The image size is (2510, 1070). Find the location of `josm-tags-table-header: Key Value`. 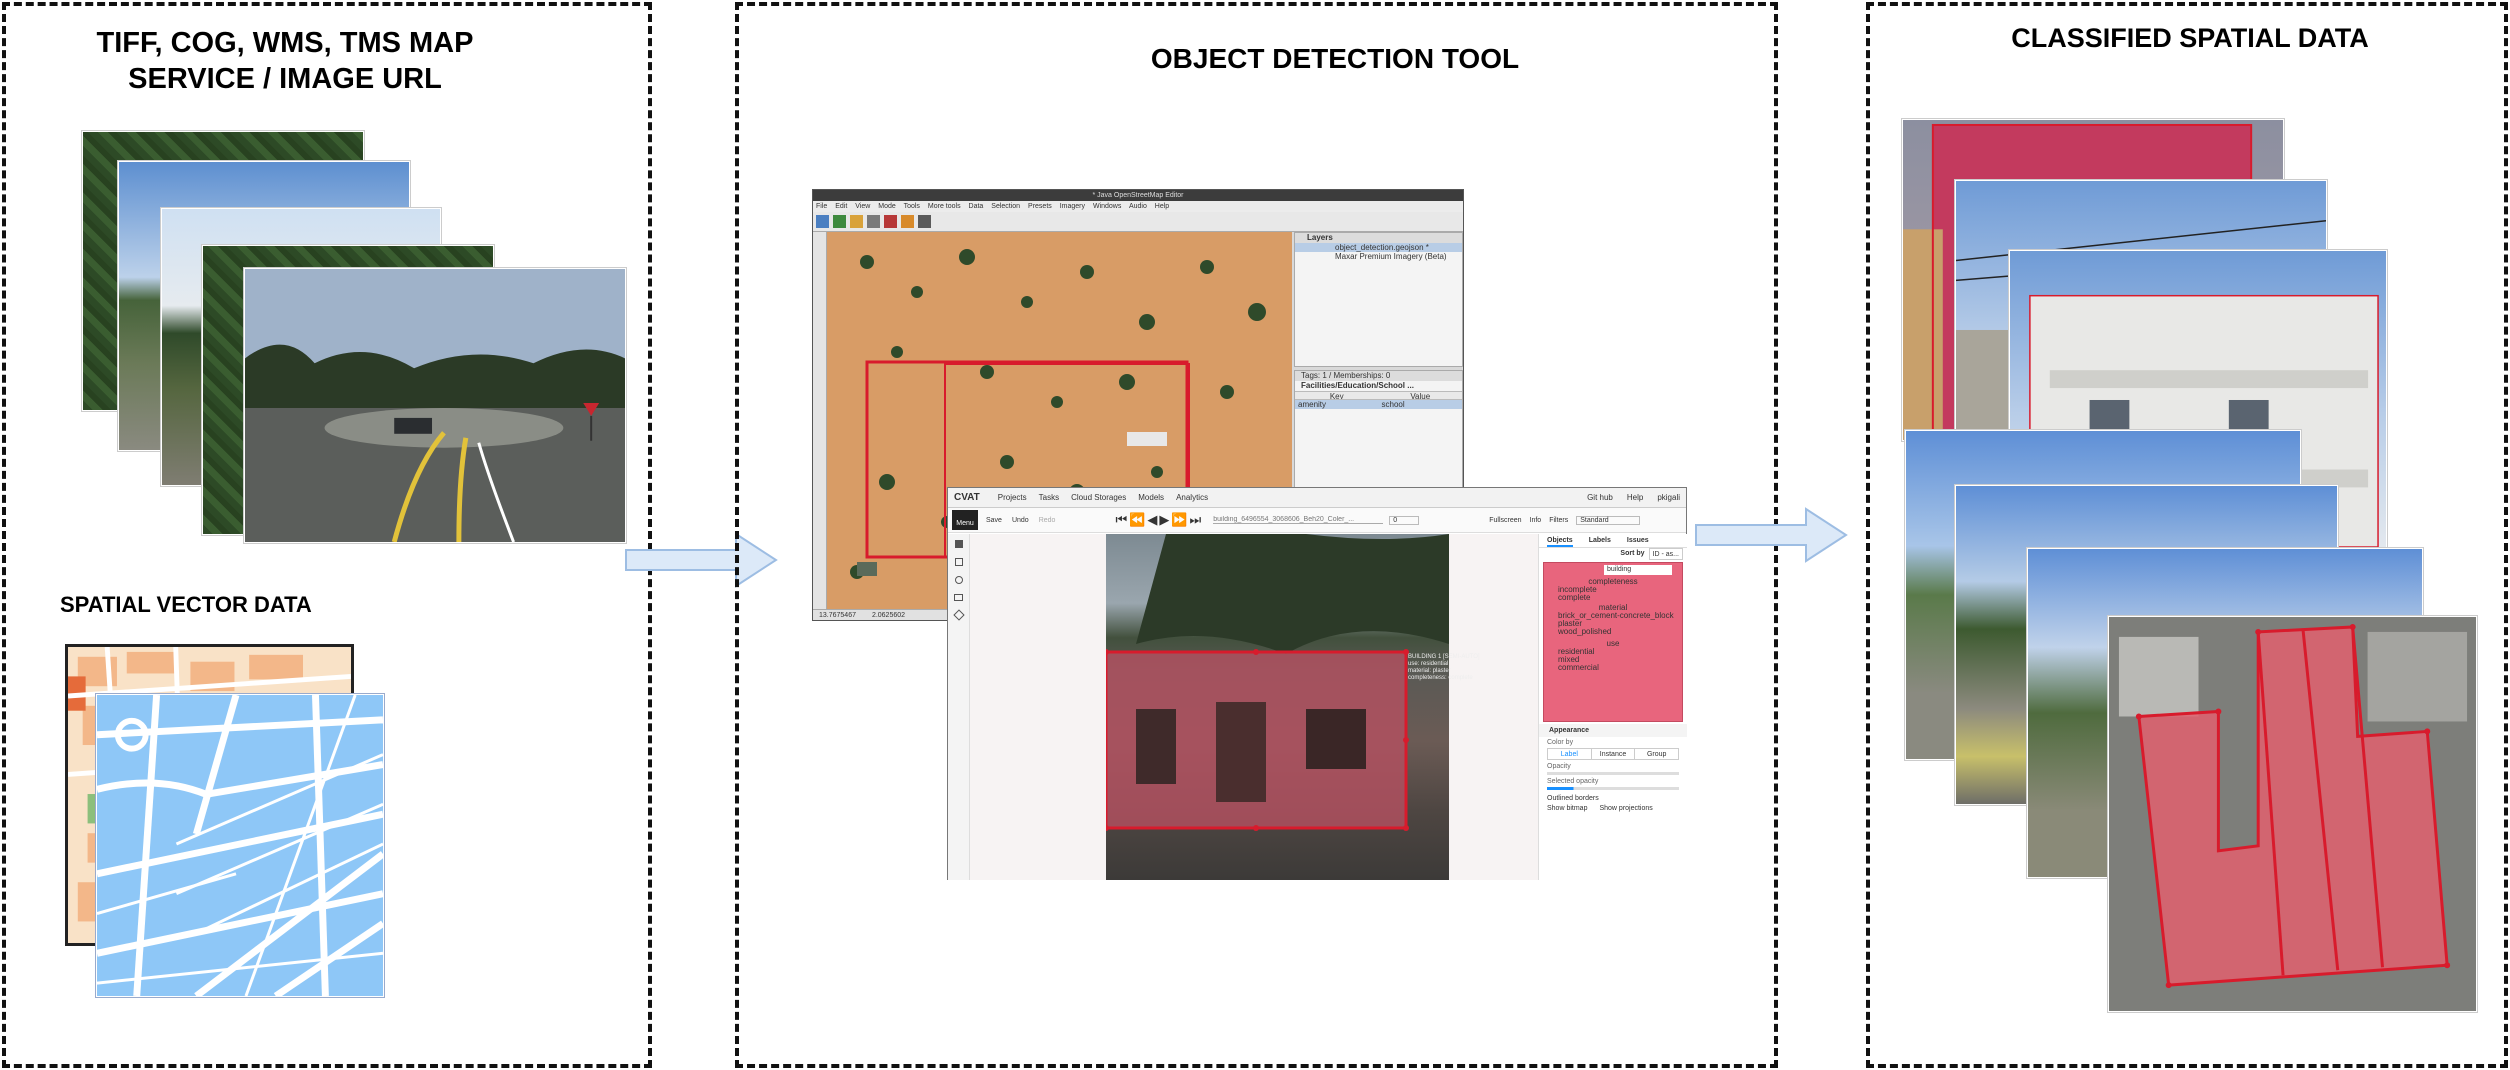

josm-tags-table-header: Key Value is located at coordinates (1378, 395).